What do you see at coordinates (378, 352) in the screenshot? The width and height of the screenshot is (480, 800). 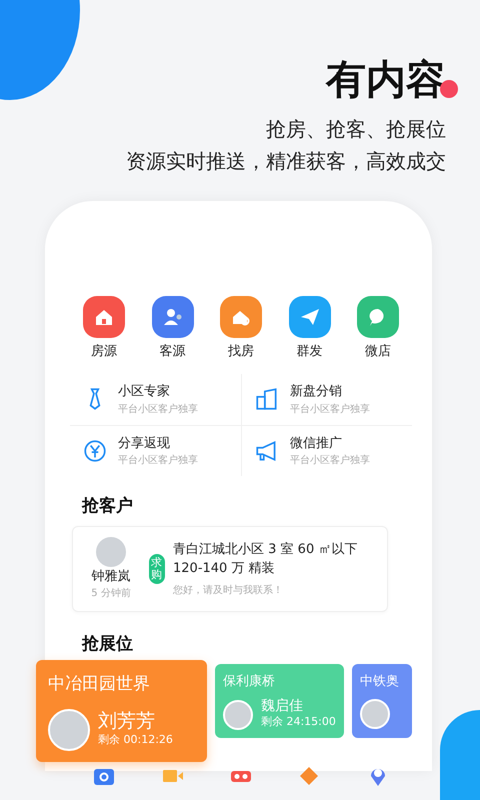 I see `shortcut-label: 微店` at bounding box center [378, 352].